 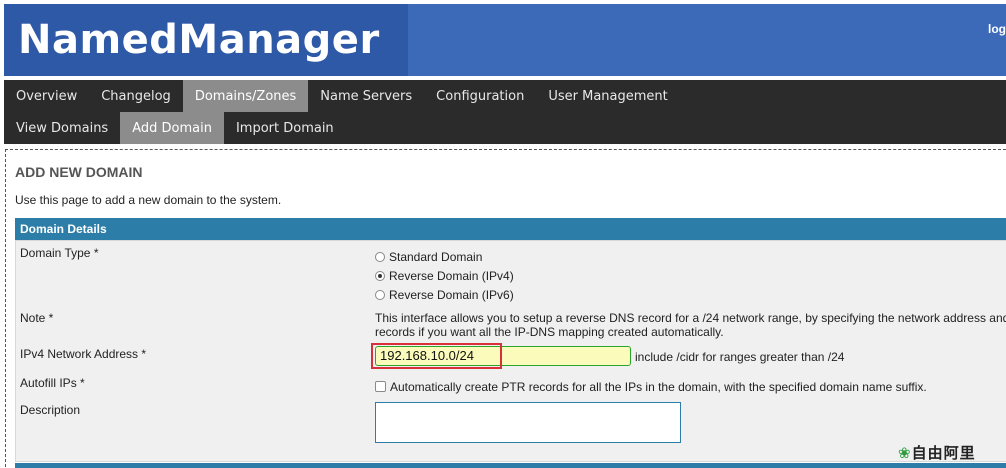 I want to click on autofill-checkbox, so click(x=380, y=386).